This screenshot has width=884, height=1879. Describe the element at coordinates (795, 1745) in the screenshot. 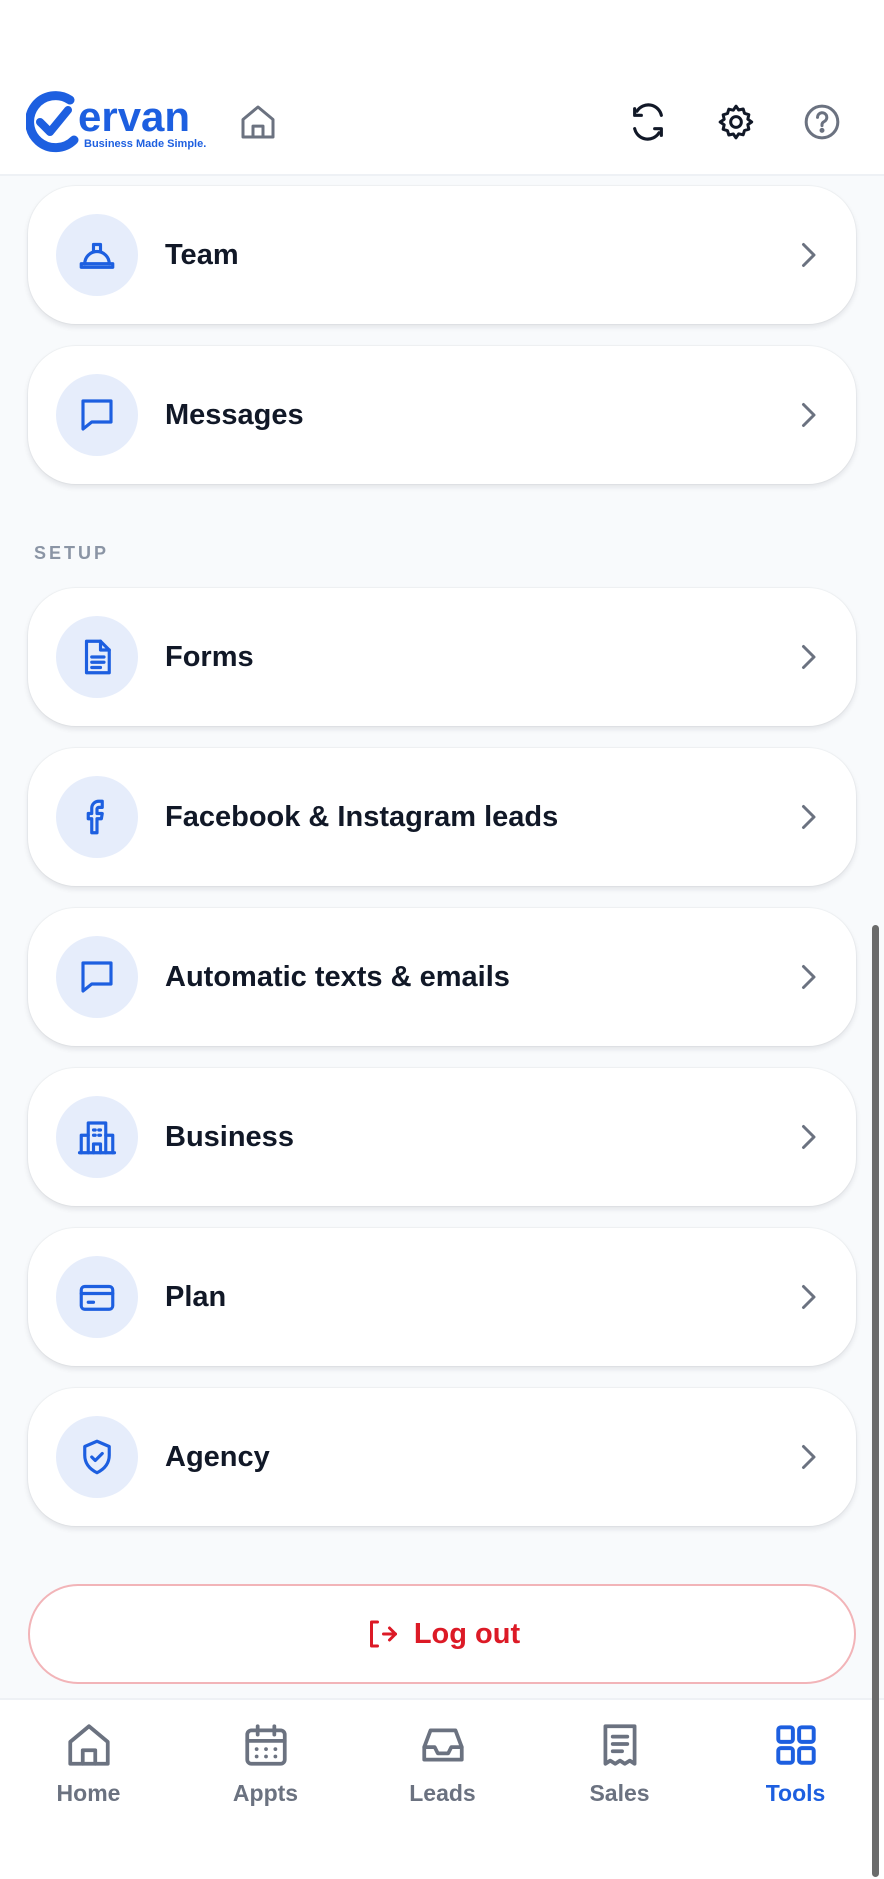

I see `grid-icon` at that location.